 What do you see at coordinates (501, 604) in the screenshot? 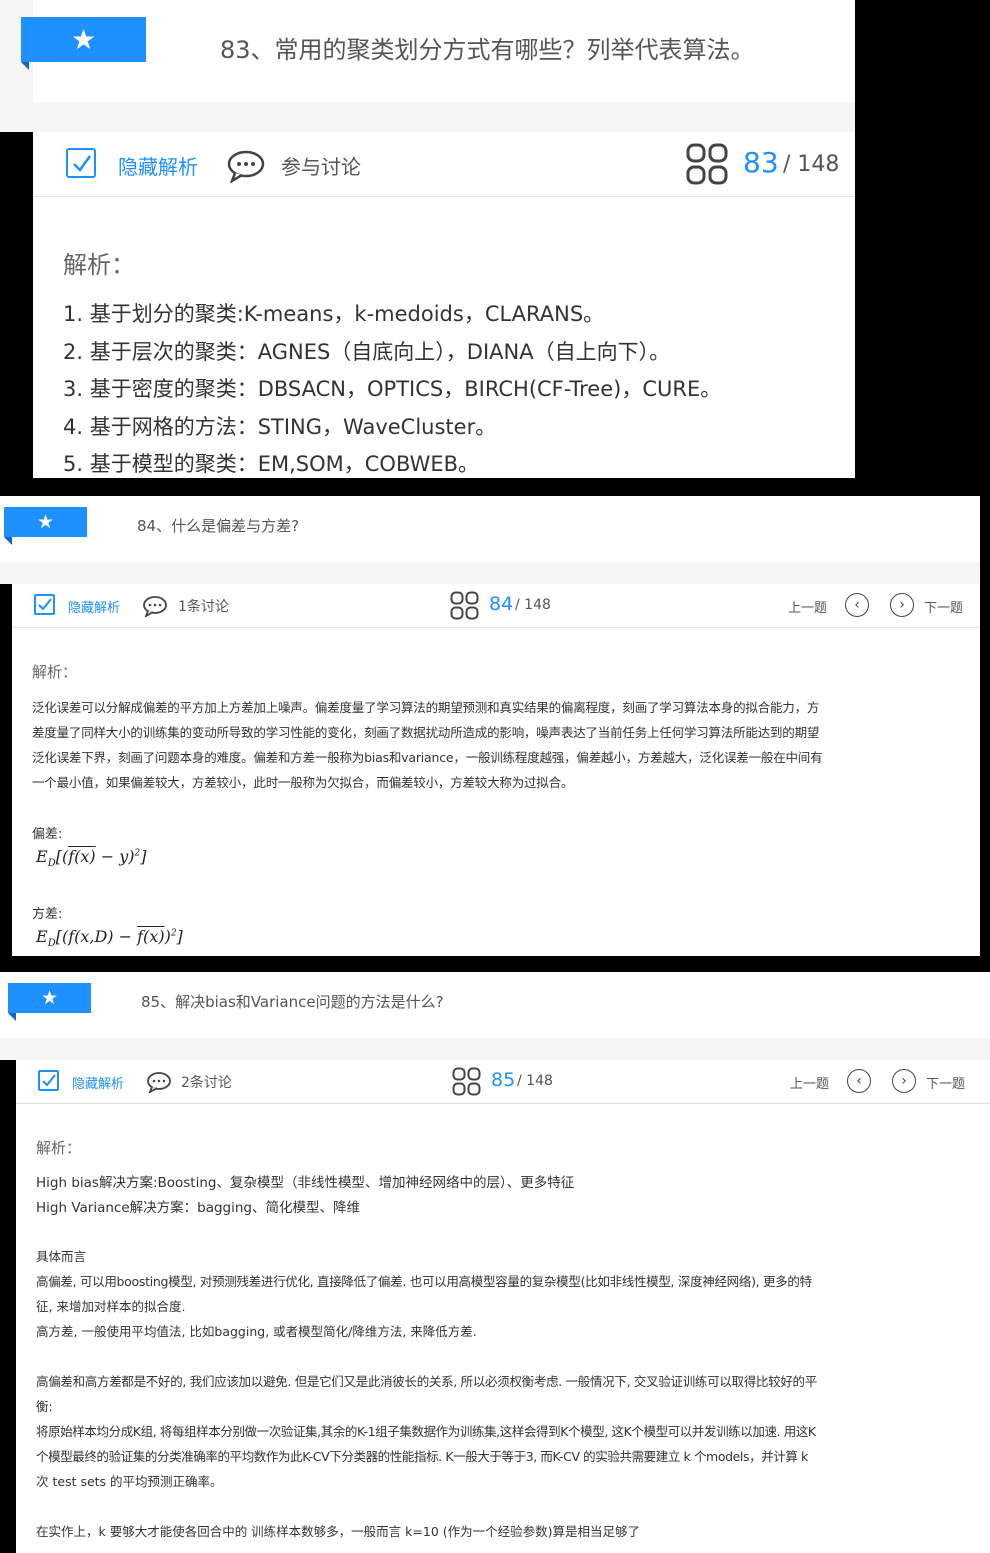
I see `q84-current-number: 84` at bounding box center [501, 604].